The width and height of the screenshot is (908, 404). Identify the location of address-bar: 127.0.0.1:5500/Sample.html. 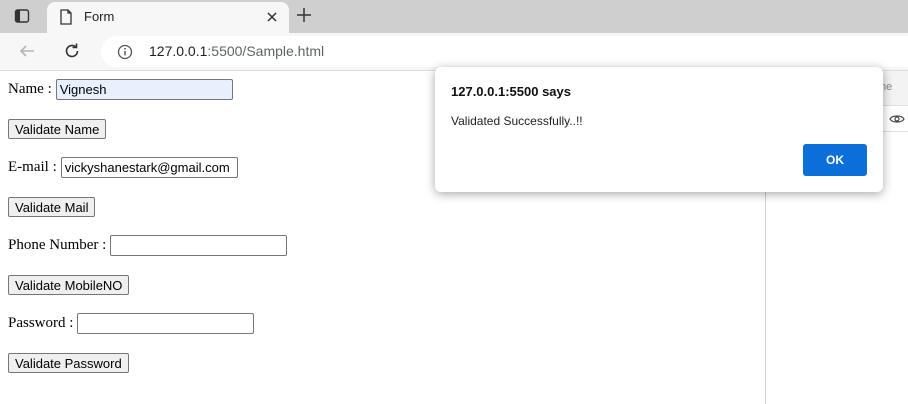
(504, 51).